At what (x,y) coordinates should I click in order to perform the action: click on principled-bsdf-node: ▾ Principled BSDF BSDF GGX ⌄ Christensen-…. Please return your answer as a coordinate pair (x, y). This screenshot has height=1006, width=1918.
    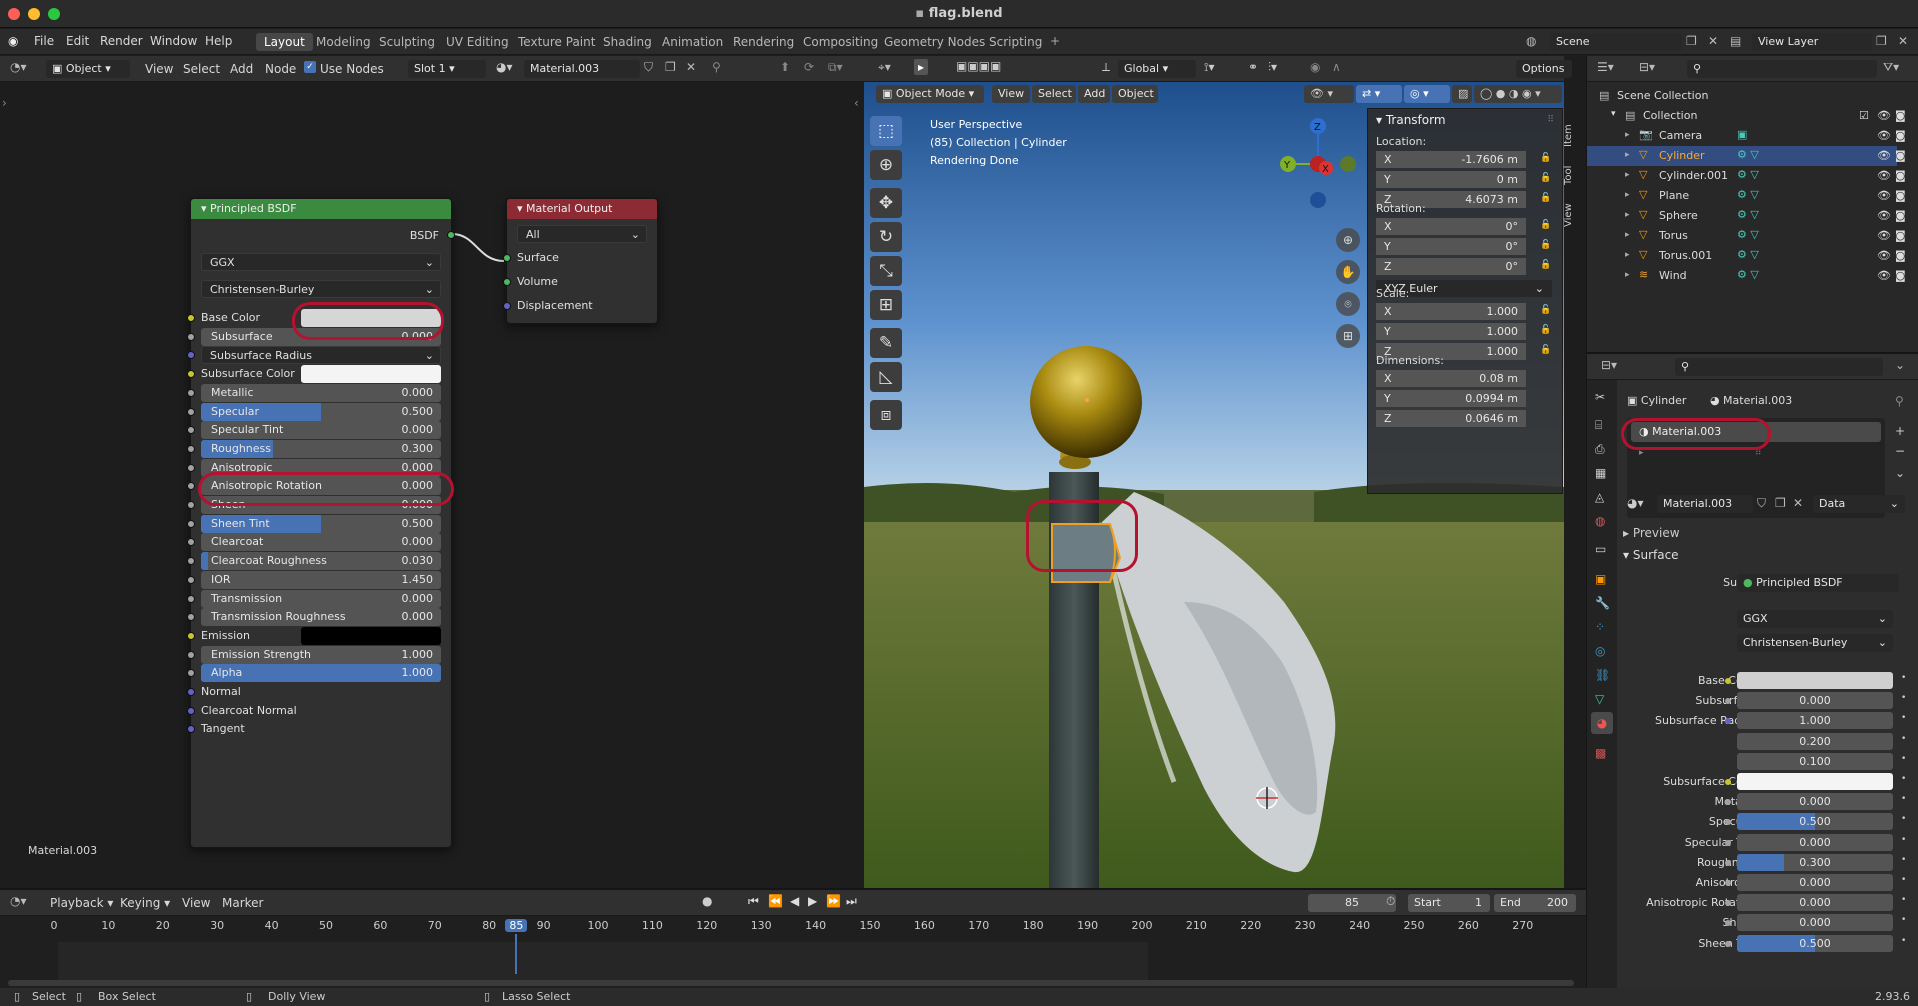
    Looking at the image, I should click on (321, 523).